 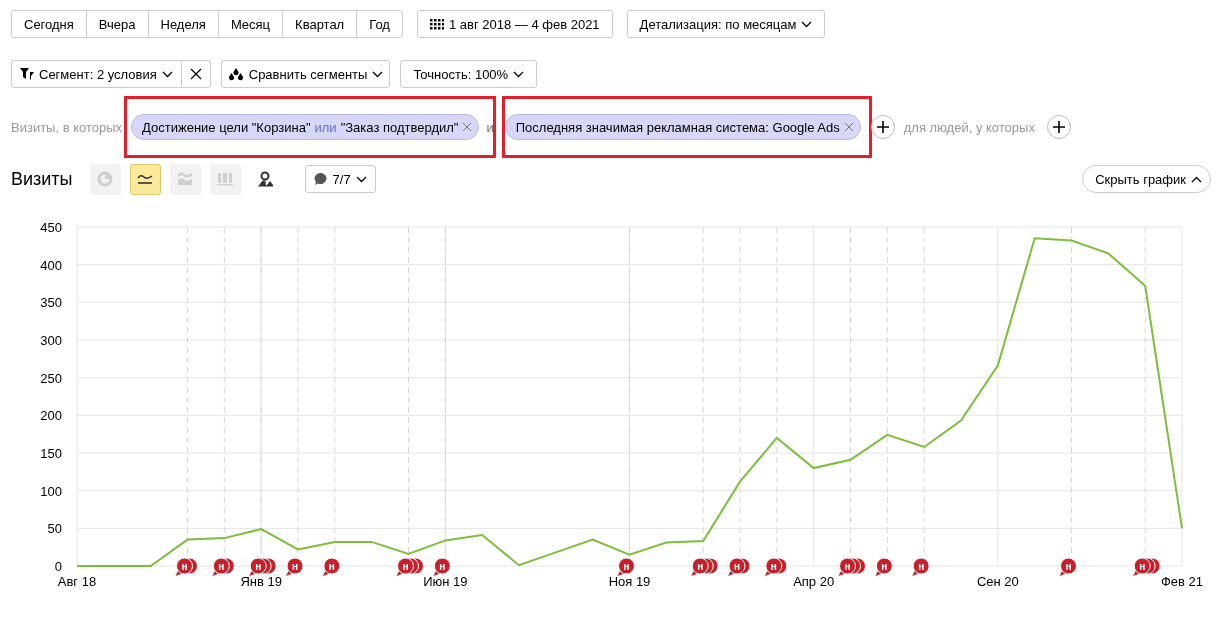 I want to click on period-tab: Квартал, so click(x=320, y=24).